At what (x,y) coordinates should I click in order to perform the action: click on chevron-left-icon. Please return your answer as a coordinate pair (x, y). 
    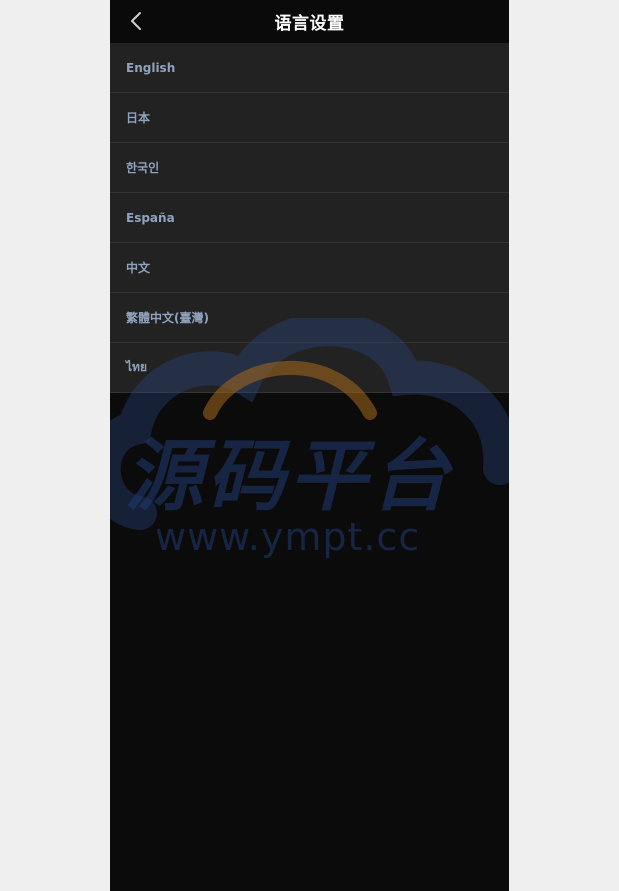
    Looking at the image, I should click on (136, 21).